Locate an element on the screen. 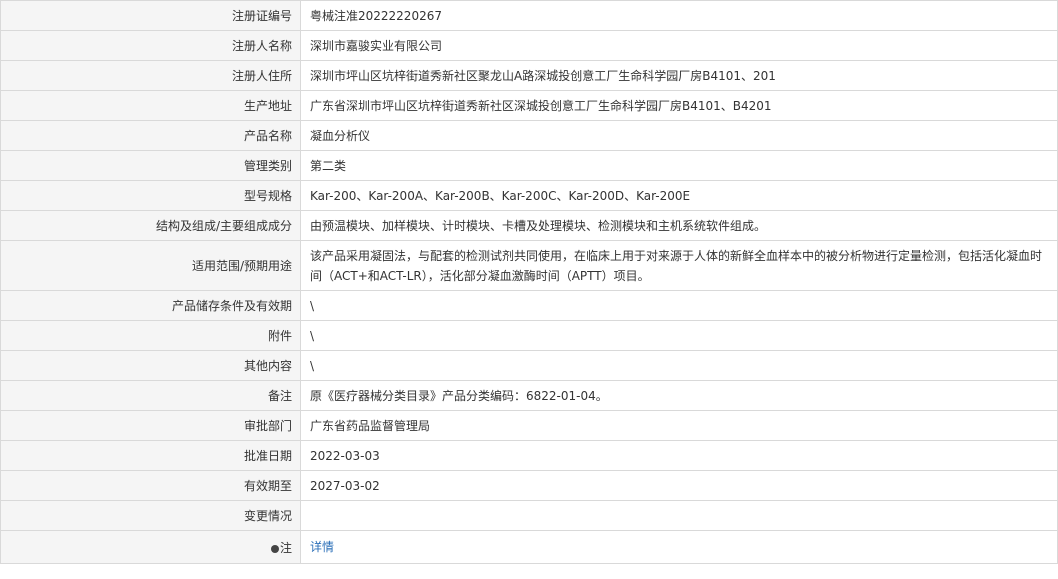 The image size is (1058, 579). row-label-attachments: 附件 is located at coordinates (150, 335).